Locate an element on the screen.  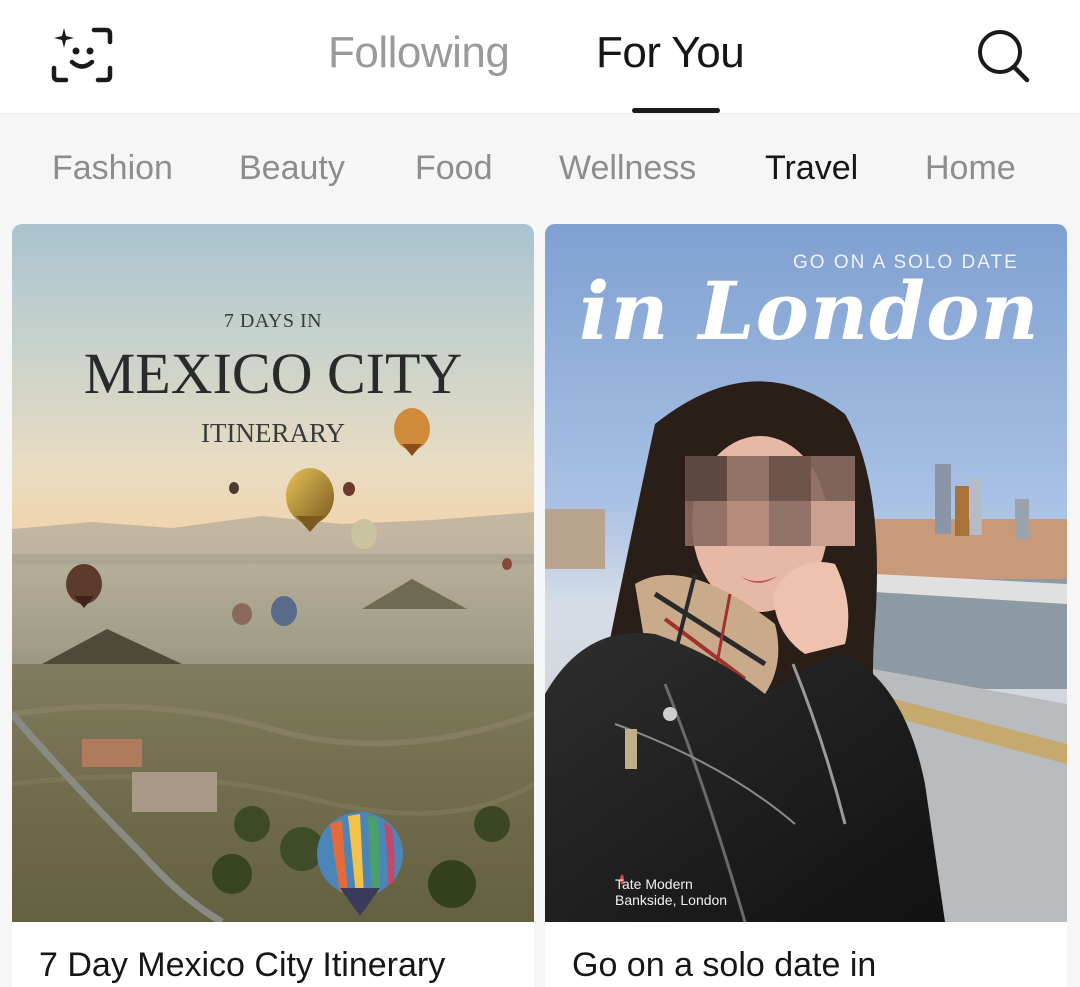
category-food: Food is located at coordinates (454, 168).